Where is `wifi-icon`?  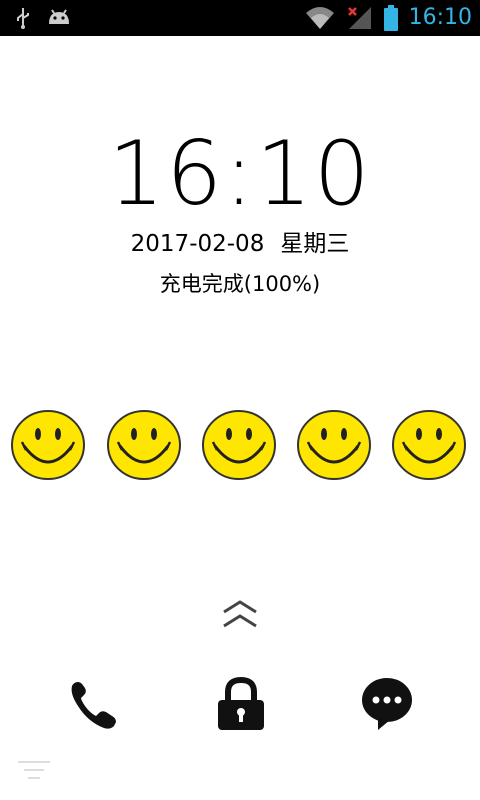
wifi-icon is located at coordinates (319, 18).